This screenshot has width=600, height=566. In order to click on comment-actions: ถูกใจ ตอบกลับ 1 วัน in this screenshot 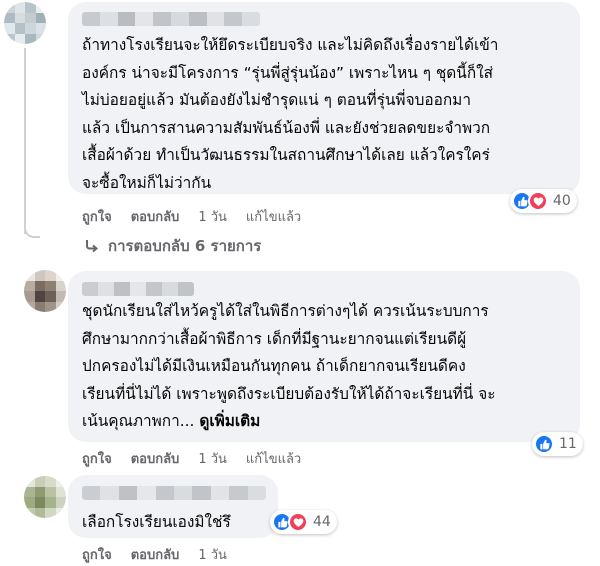, I will do `click(154, 554)`.